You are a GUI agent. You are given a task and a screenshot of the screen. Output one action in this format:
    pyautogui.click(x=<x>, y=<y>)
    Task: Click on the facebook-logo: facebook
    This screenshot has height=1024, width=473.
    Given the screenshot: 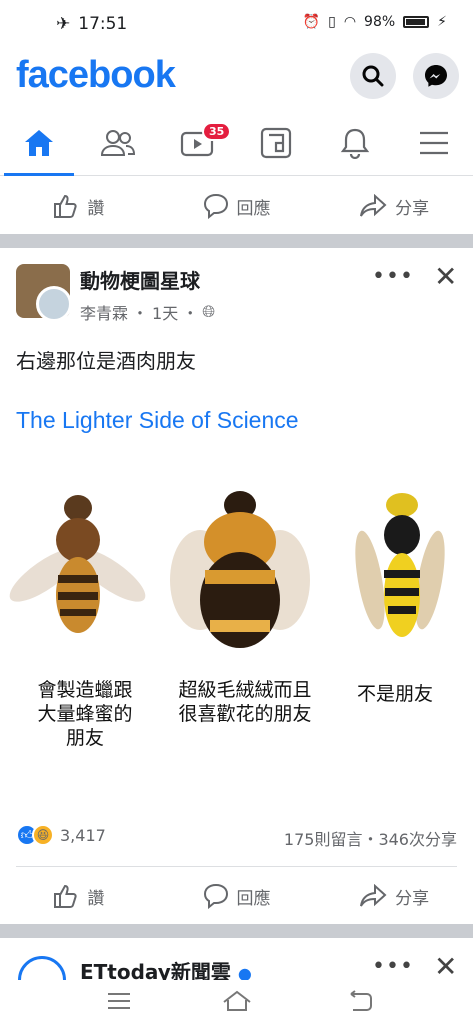 What is the action you would take?
    pyautogui.click(x=96, y=75)
    